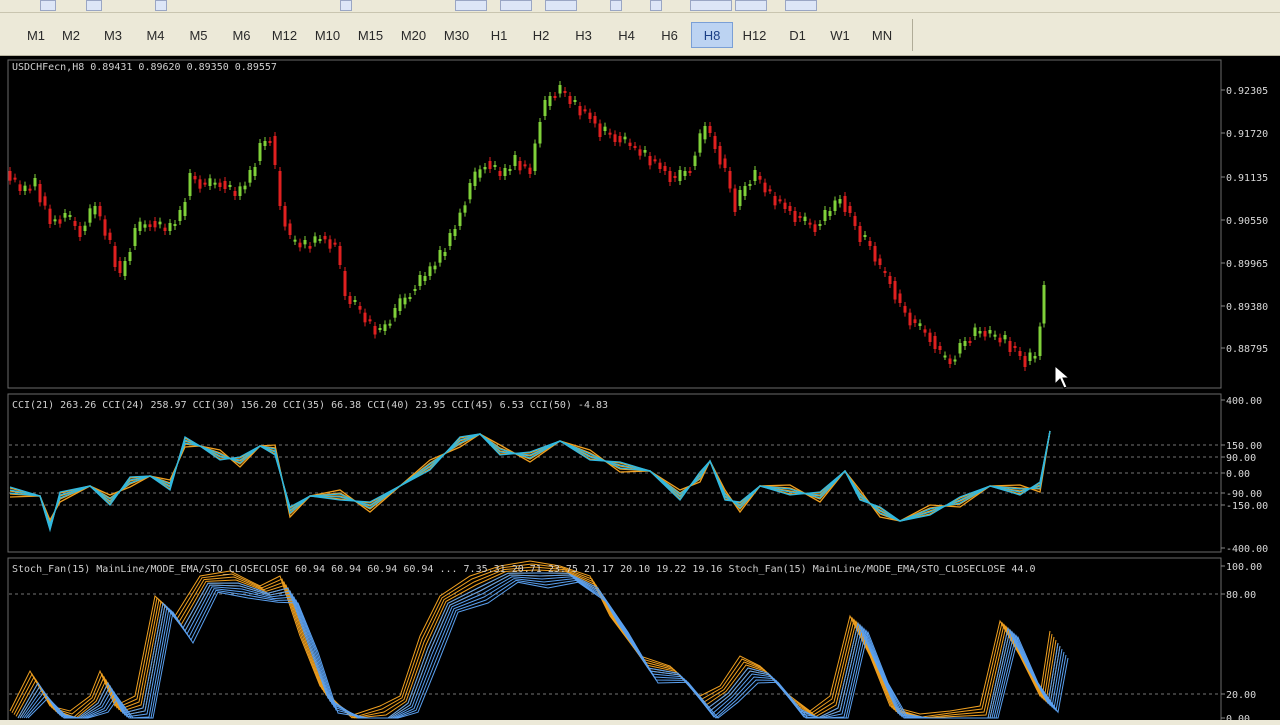 The image size is (1280, 725). Describe the element at coordinates (71, 35) in the screenshot. I see `timeframe-m2: M2` at that location.